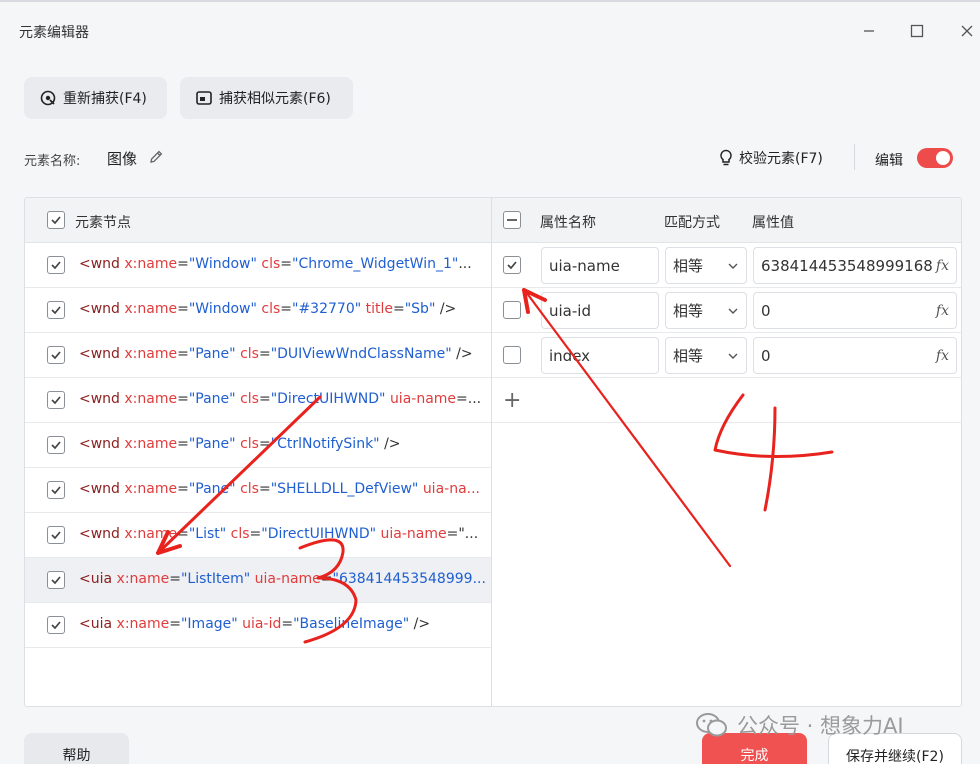 The image size is (980, 764). Describe the element at coordinates (222, 264) in the screenshot. I see `node-token: "Window"` at that location.